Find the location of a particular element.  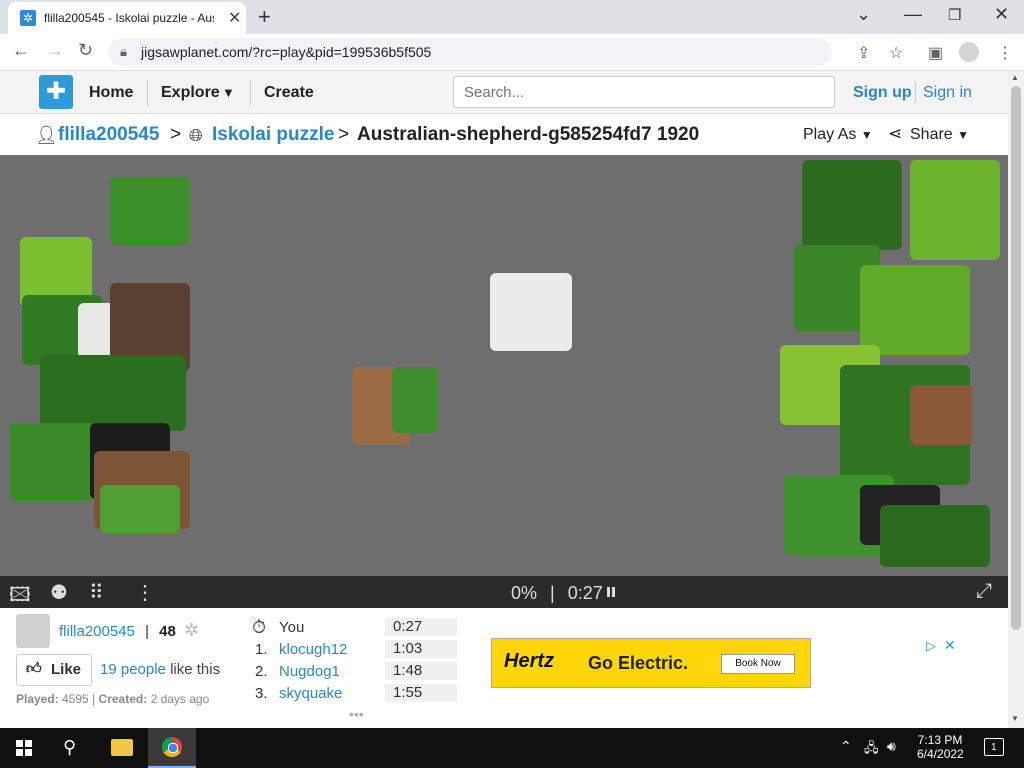

share-label: Share is located at coordinates (931, 134).